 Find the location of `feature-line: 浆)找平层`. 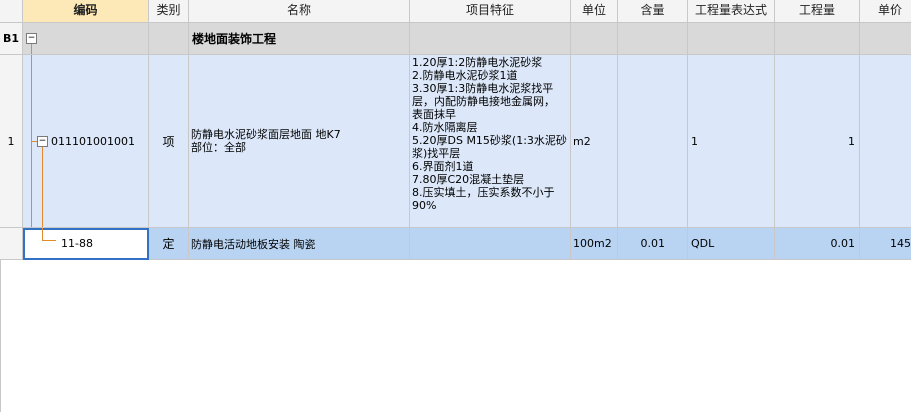

feature-line: 浆)找平层 is located at coordinates (436, 153).